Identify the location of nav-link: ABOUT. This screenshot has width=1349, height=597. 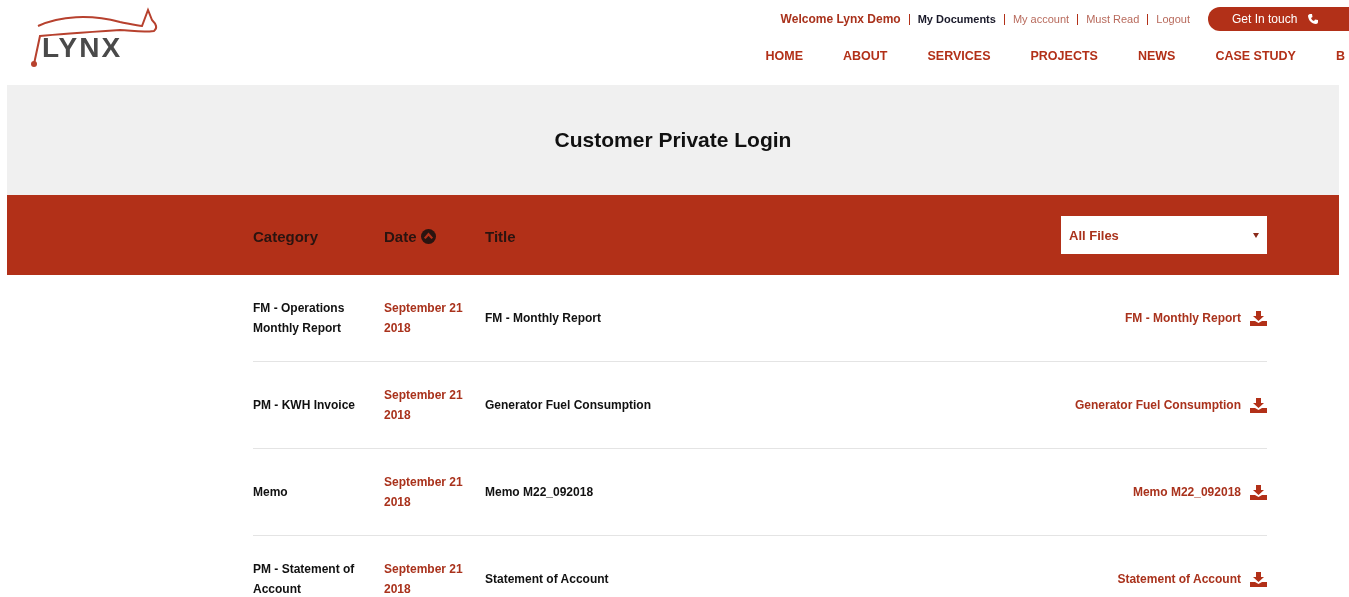
(865, 56).